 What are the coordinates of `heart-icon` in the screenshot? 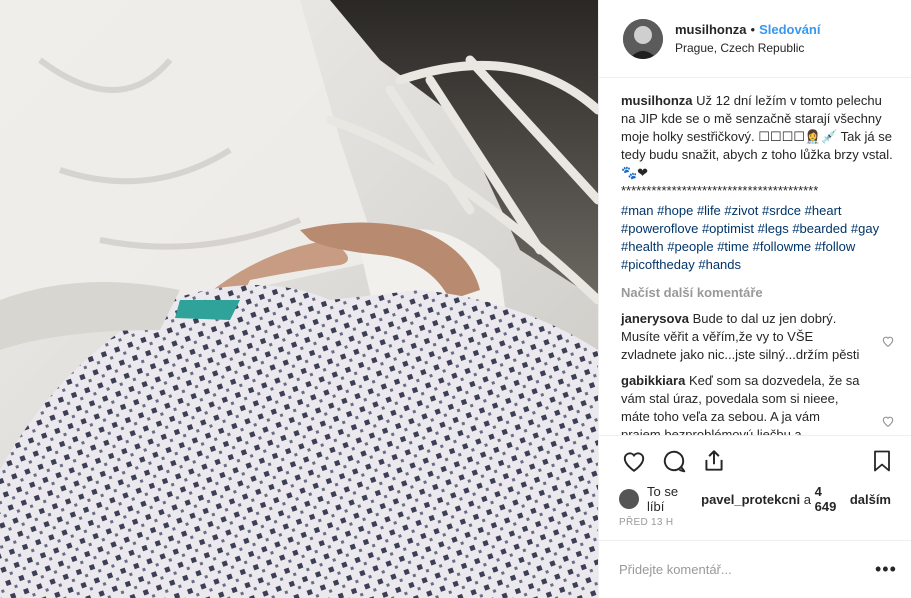 It's located at (634, 461).